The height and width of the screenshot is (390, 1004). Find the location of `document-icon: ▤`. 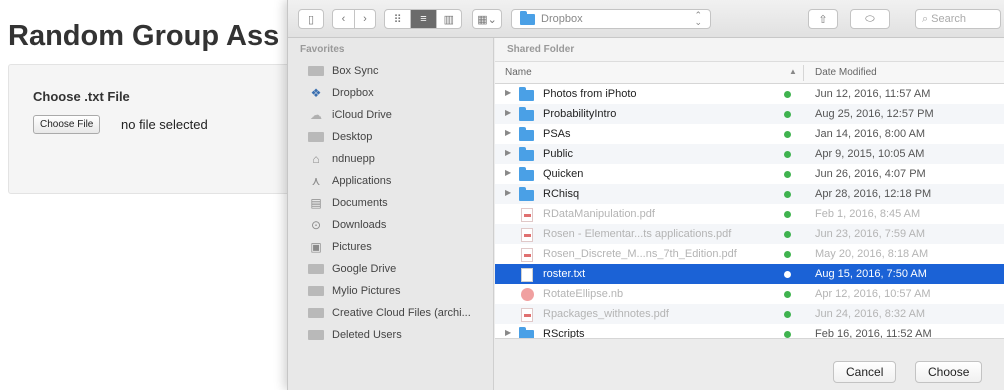

document-icon: ▤ is located at coordinates (316, 203).